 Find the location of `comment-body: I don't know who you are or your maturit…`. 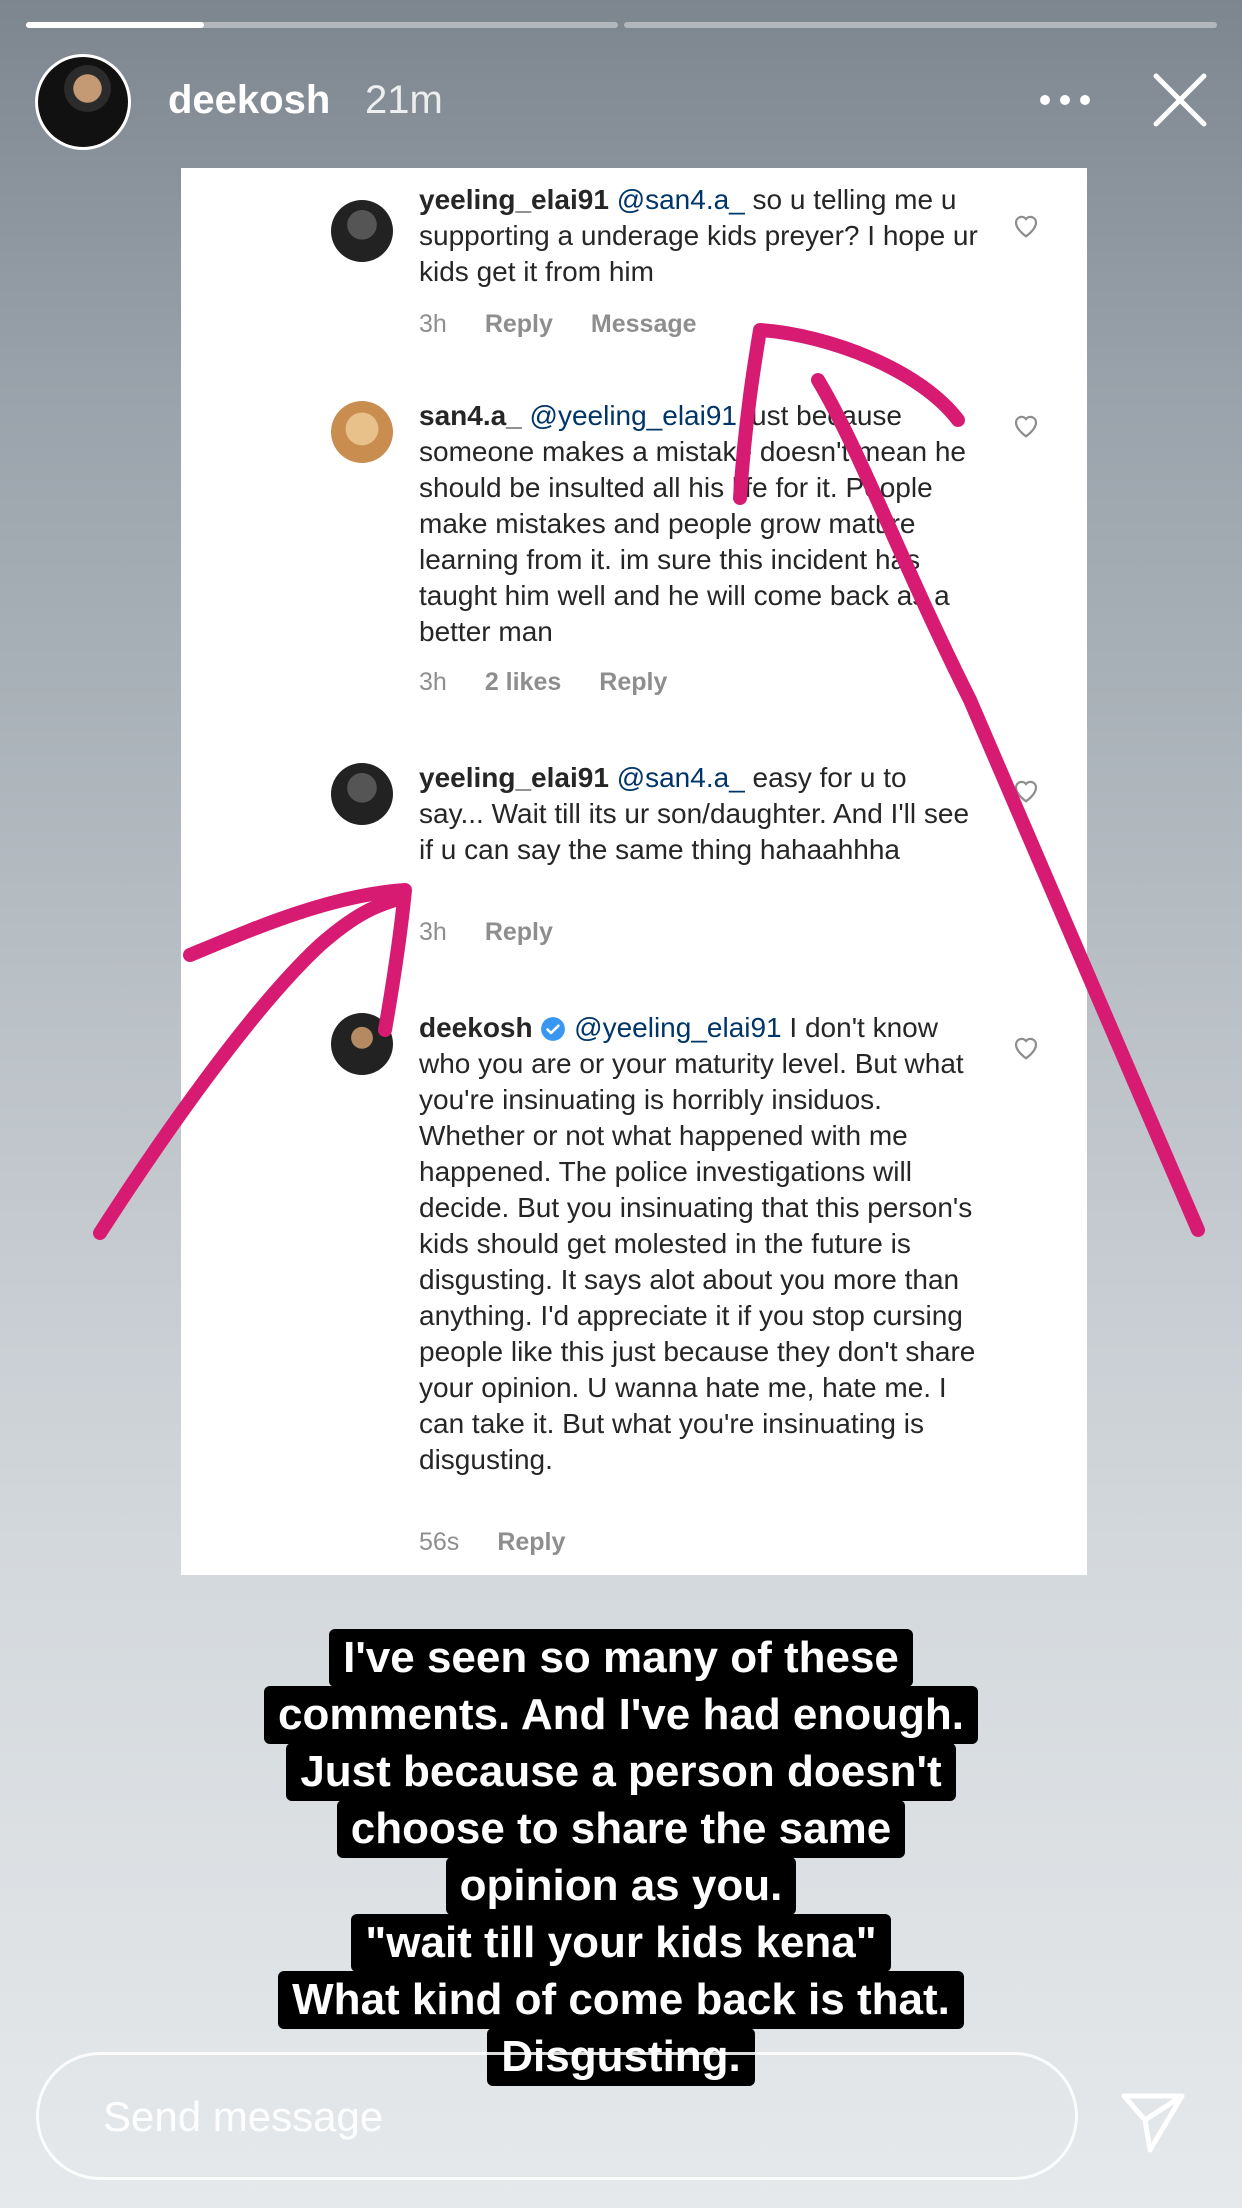

comment-body: I don't know who you are or your maturit… is located at coordinates (697, 1243).